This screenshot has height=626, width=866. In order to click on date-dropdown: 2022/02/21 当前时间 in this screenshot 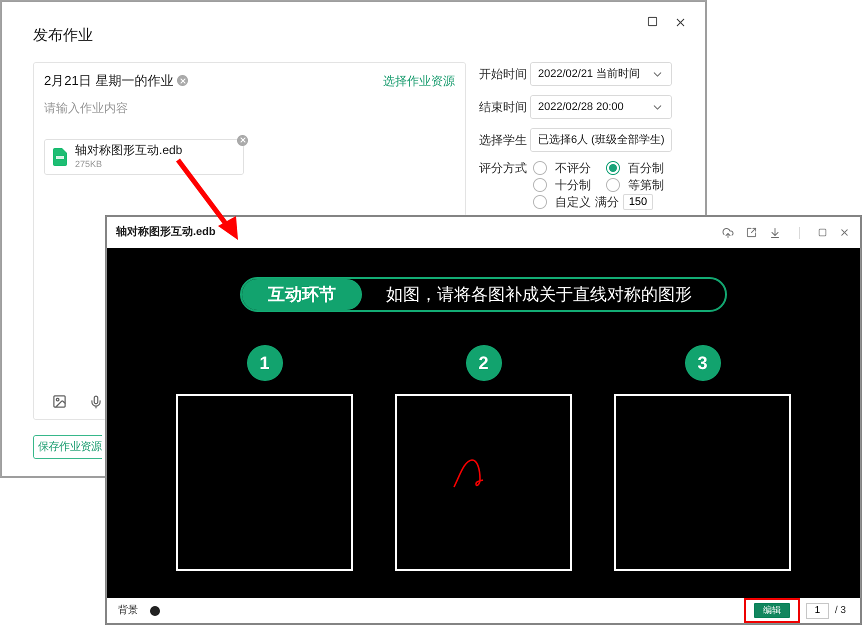, I will do `click(601, 74)`.